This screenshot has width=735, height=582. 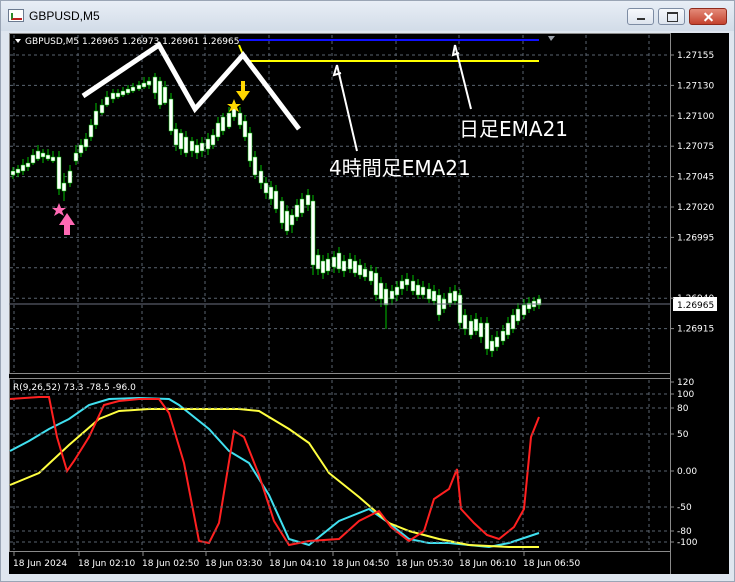 What do you see at coordinates (640, 16) in the screenshot?
I see `minimize-button` at bounding box center [640, 16].